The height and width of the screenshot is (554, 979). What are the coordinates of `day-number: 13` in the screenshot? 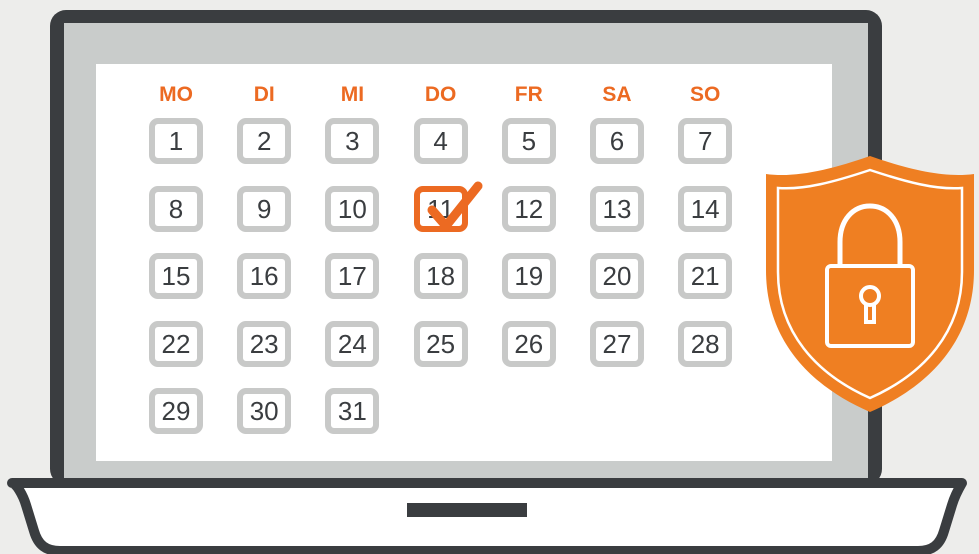 It's located at (617, 208).